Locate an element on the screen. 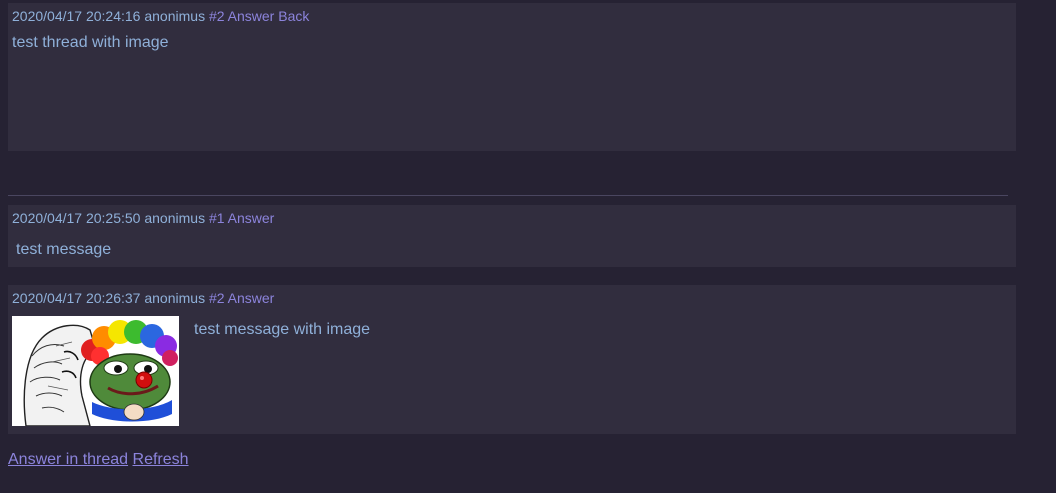 The height and width of the screenshot is (493, 1056). clown-meme-image is located at coordinates (95, 371).